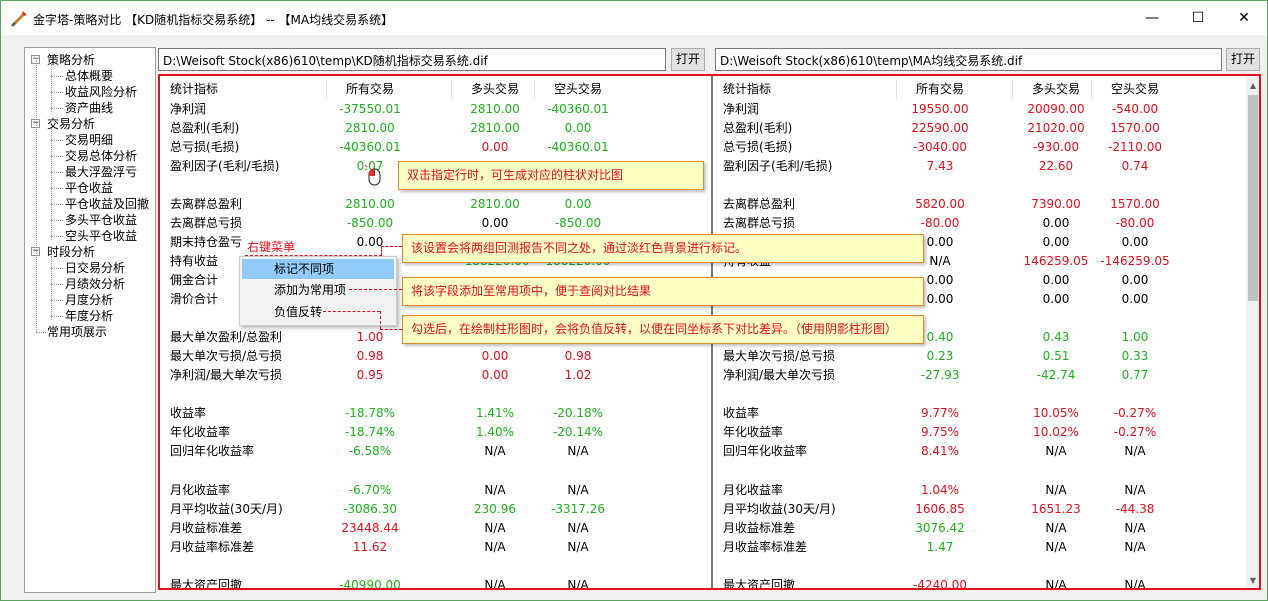 The width and height of the screenshot is (1268, 601). What do you see at coordinates (194, 279) in the screenshot?
I see `metric-name: 佣金合计` at bounding box center [194, 279].